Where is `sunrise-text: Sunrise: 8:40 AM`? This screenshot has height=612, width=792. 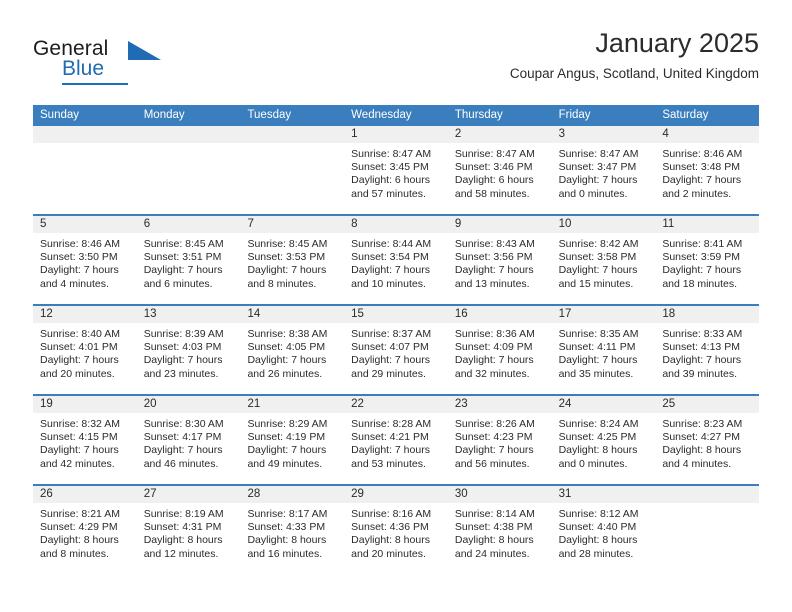
sunrise-text: Sunrise: 8:40 AM is located at coordinates (80, 334).